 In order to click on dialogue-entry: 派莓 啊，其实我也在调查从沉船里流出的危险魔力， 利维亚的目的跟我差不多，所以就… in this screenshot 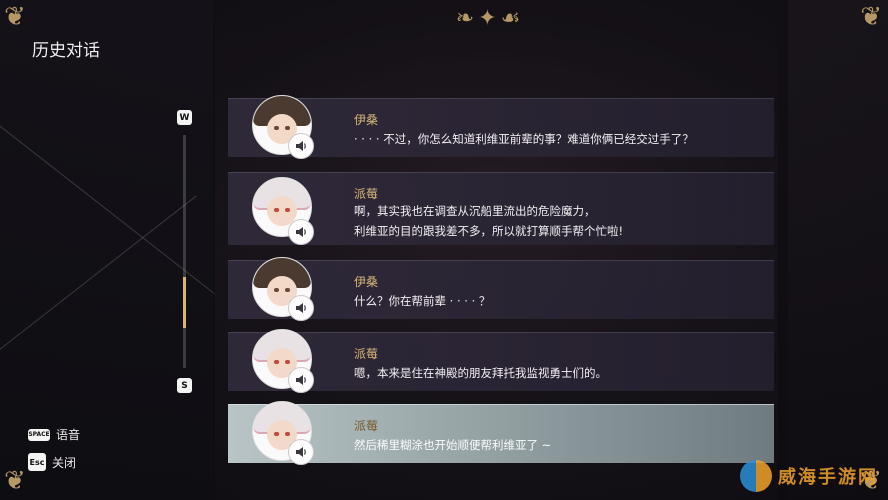, I will do `click(501, 208)`.